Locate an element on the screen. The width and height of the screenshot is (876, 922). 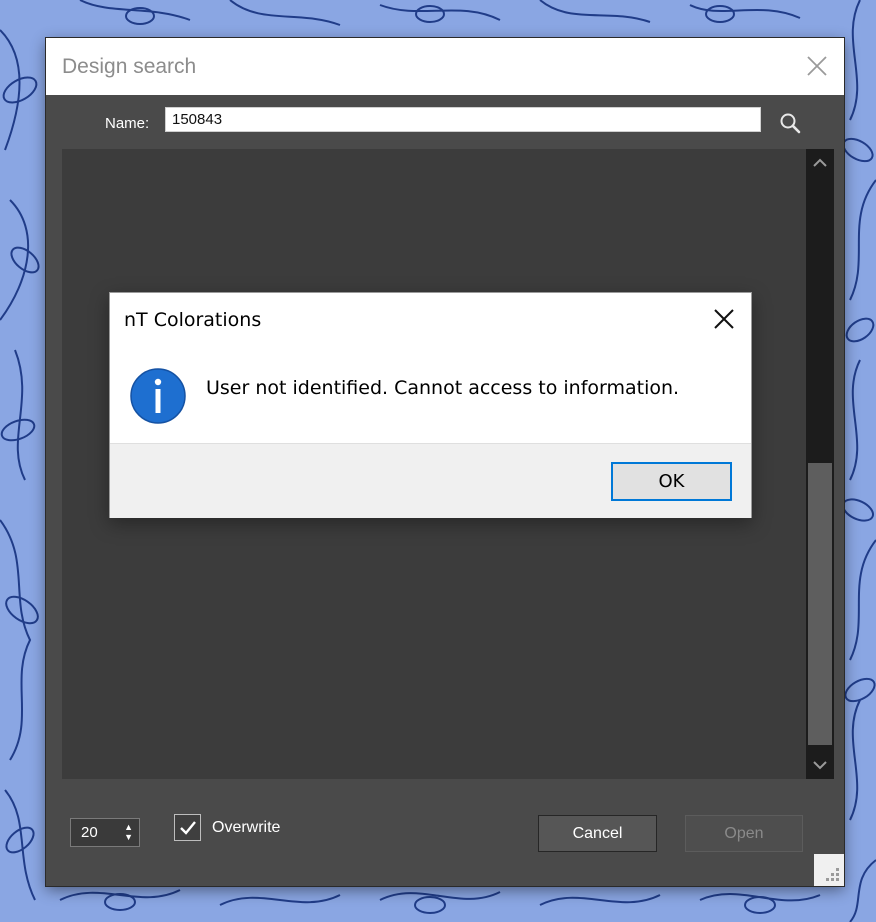
resize-grip-icon is located at coordinates (832, 874).